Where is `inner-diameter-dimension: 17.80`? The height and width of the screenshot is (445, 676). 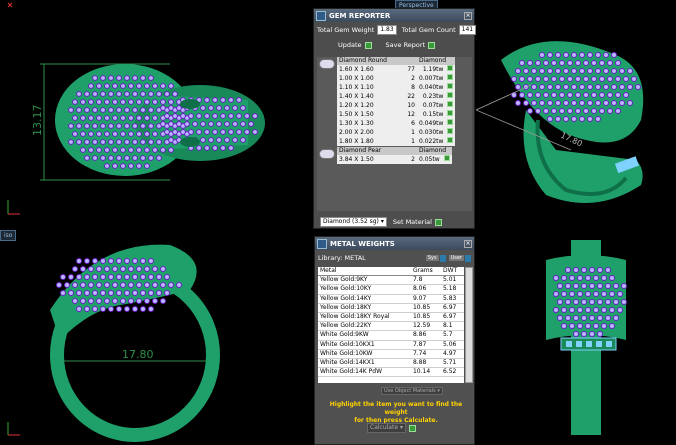 inner-diameter-dimension: 17.80 is located at coordinates (138, 354).